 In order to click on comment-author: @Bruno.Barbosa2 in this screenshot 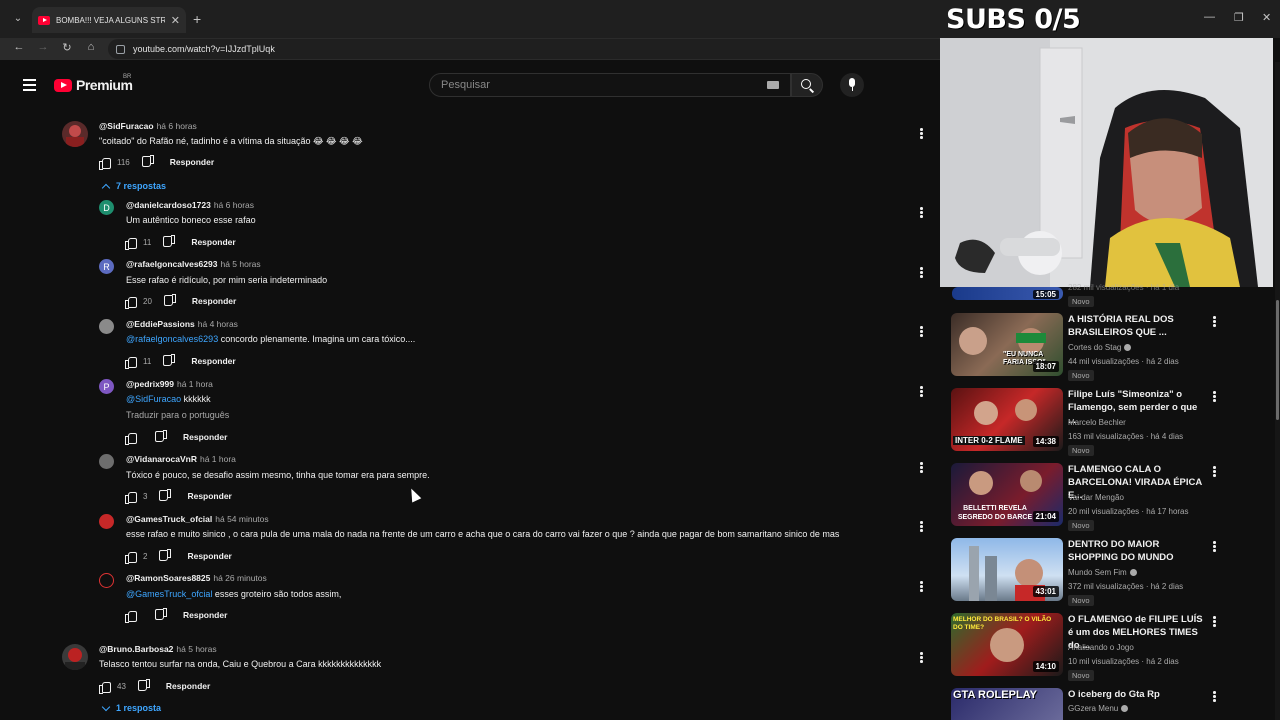, I will do `click(136, 649)`.